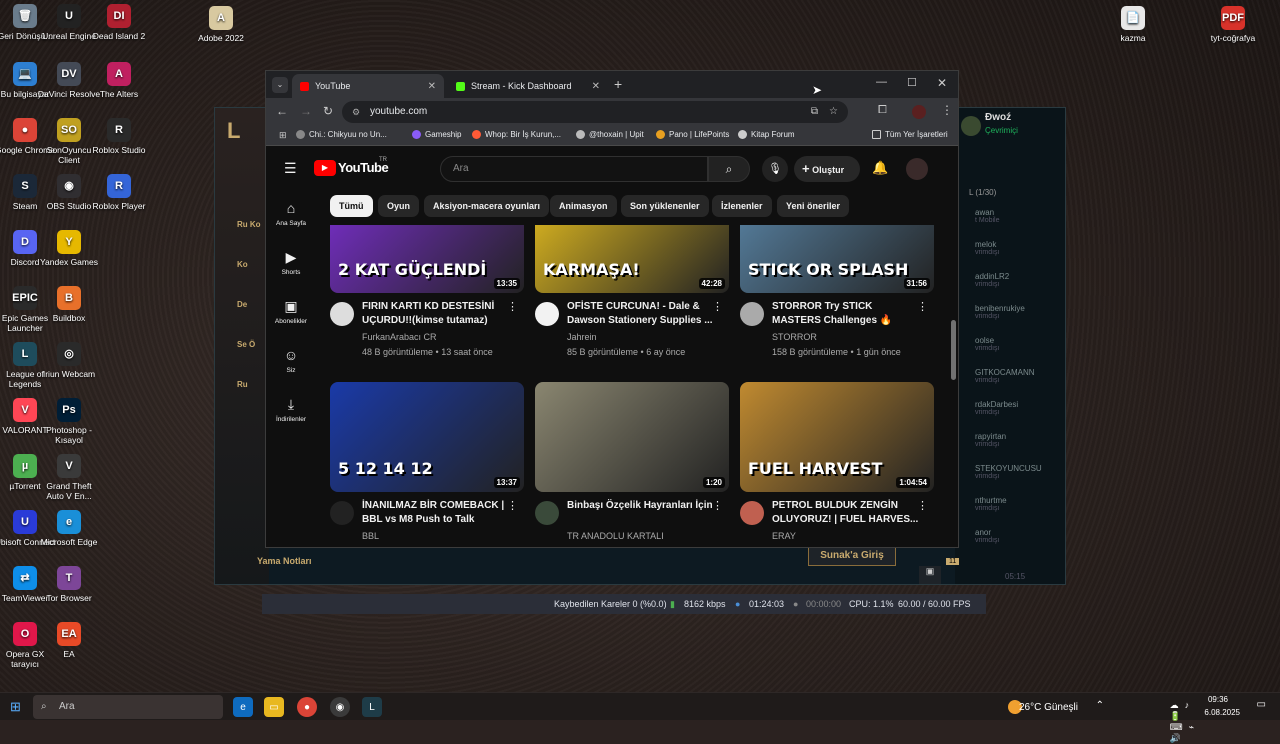 This screenshot has height=744, width=1280. Describe the element at coordinates (987, 344) in the screenshot. I see `friend-entry: oolse vrimdışı` at that location.